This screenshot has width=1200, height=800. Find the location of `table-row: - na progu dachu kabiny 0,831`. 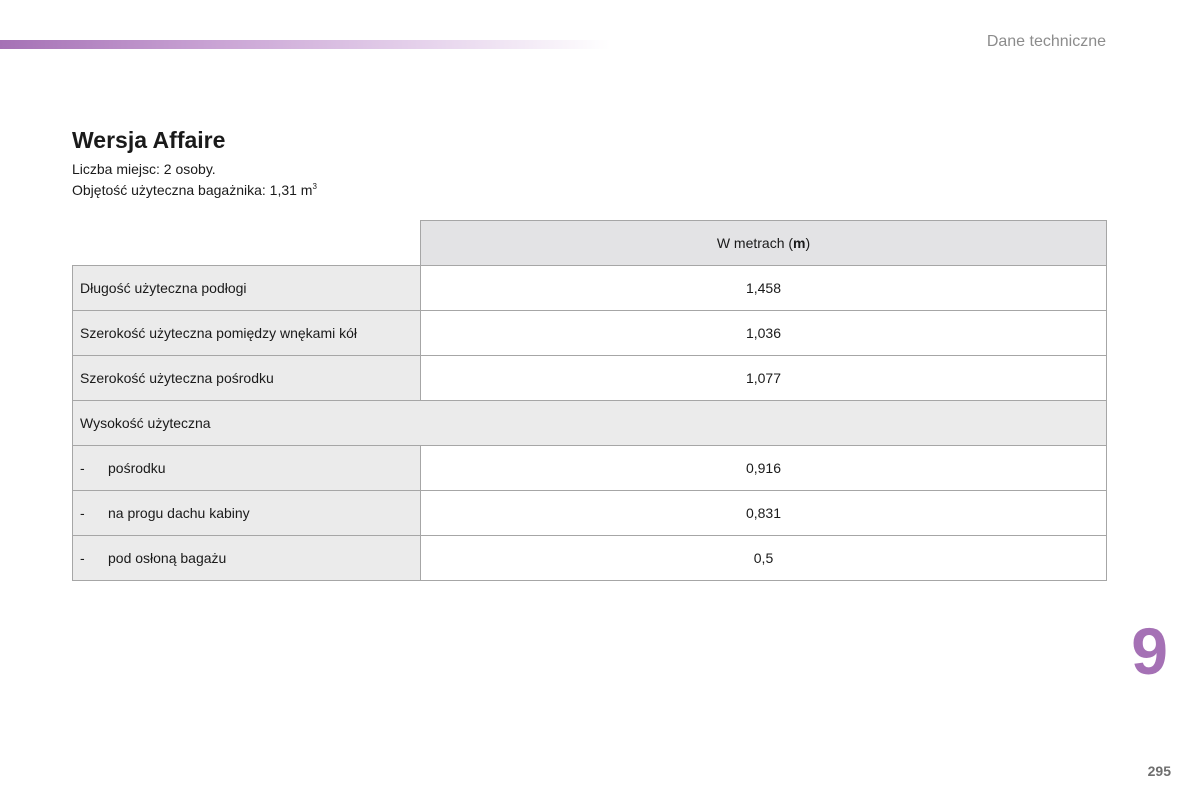

table-row: - na progu dachu kabiny 0,831 is located at coordinates (589, 513).